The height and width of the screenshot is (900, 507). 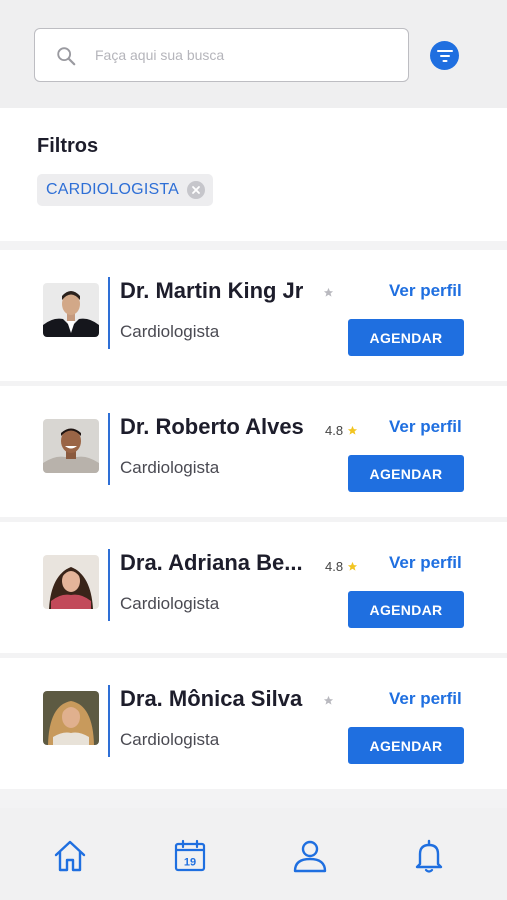 I want to click on search-box, so click(x=221, y=55).